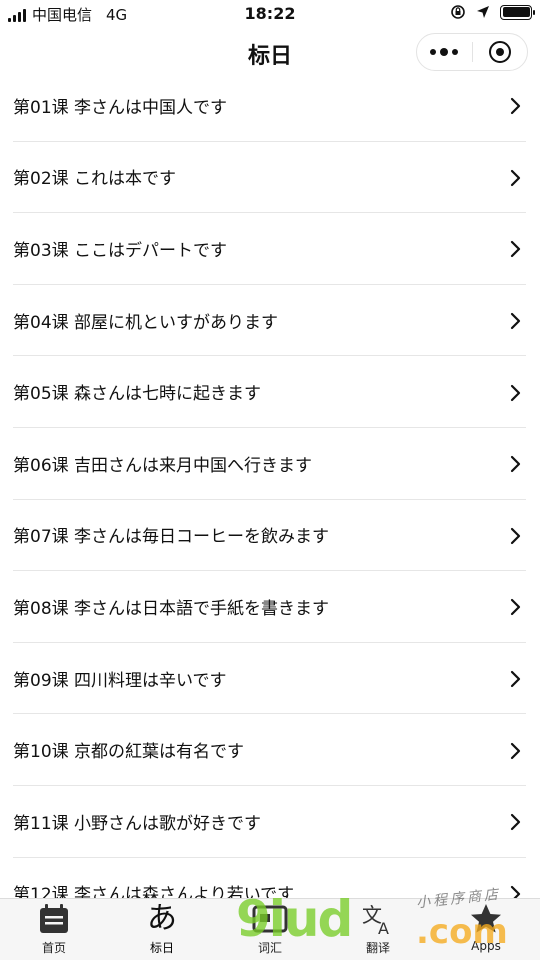 The image size is (540, 960). Describe the element at coordinates (137, 823) in the screenshot. I see `lesson-label: 第11课 小野さんは歌が好きです` at that location.